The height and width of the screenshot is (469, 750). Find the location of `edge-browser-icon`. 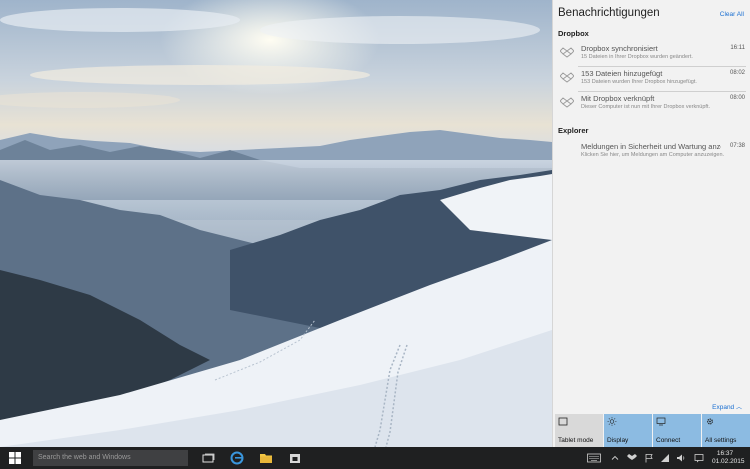

edge-browser-icon is located at coordinates (237, 458).